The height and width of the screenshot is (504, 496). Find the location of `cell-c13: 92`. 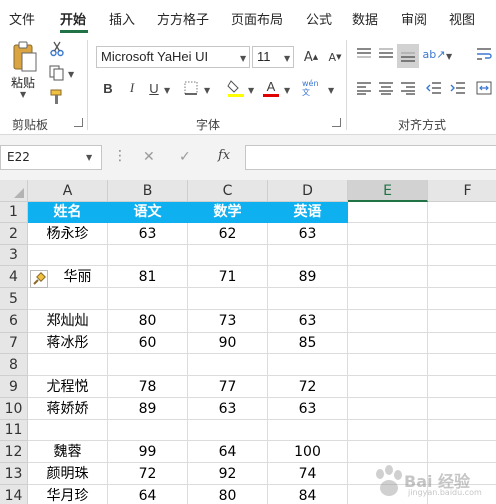

cell-c13: 92 is located at coordinates (228, 474).